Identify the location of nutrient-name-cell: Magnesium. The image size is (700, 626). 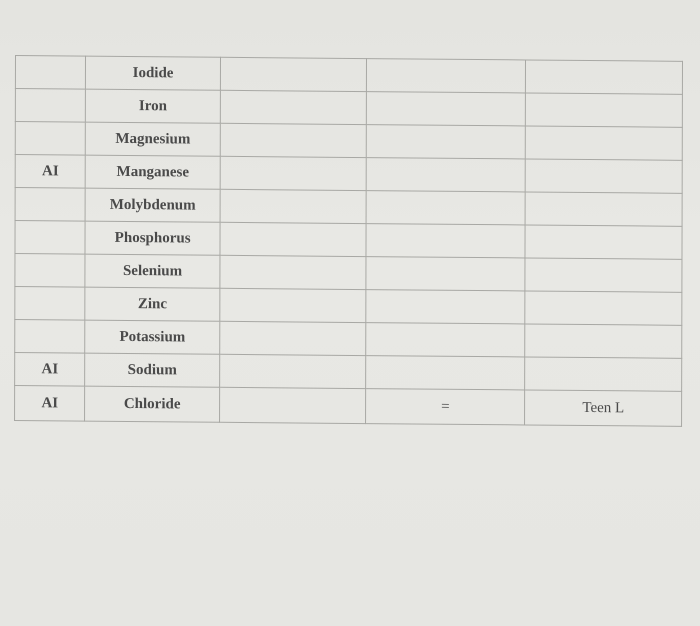
(153, 139).